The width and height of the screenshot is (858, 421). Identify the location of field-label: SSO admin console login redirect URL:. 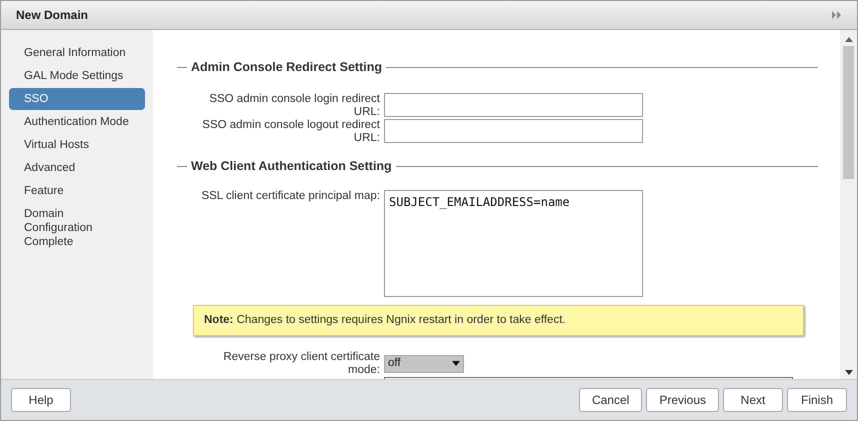
(294, 105).